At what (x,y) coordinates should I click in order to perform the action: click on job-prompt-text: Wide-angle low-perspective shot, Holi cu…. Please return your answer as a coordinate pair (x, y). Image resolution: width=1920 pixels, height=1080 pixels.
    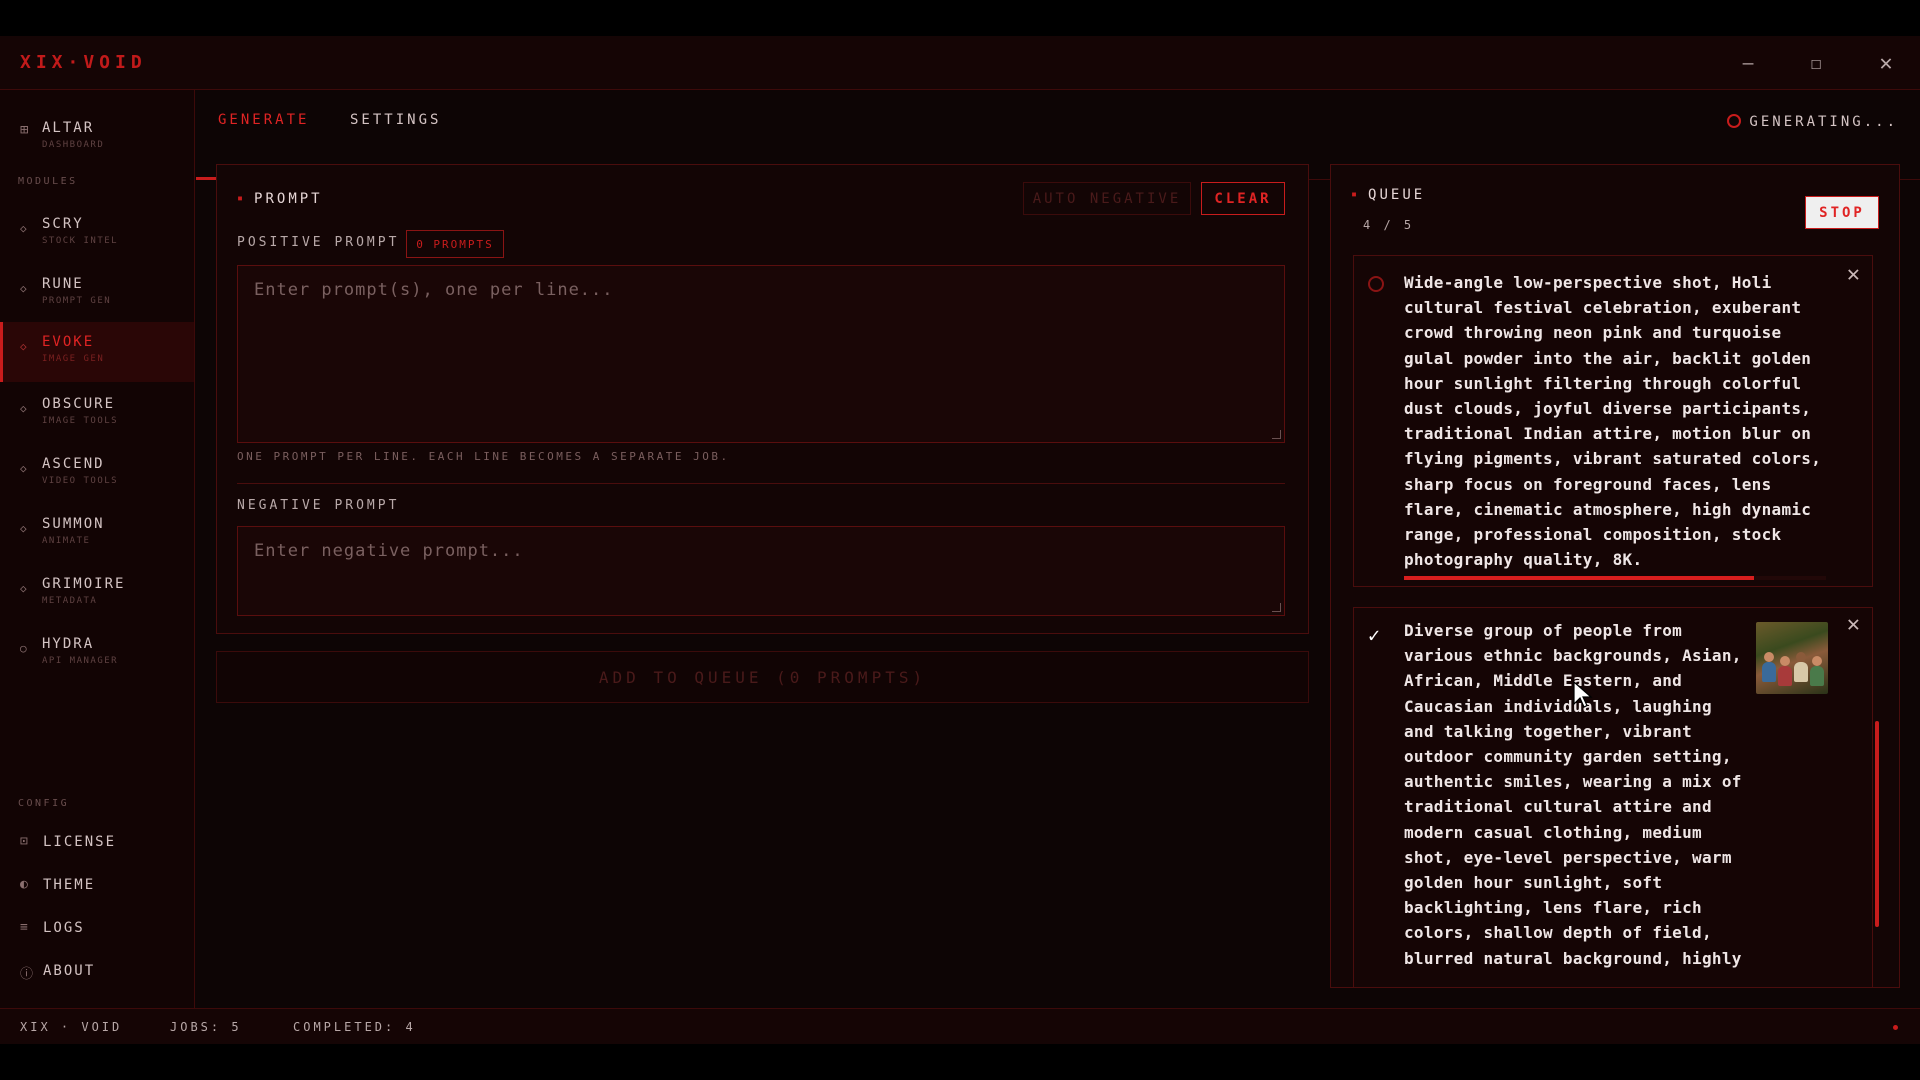
    Looking at the image, I should click on (1613, 421).